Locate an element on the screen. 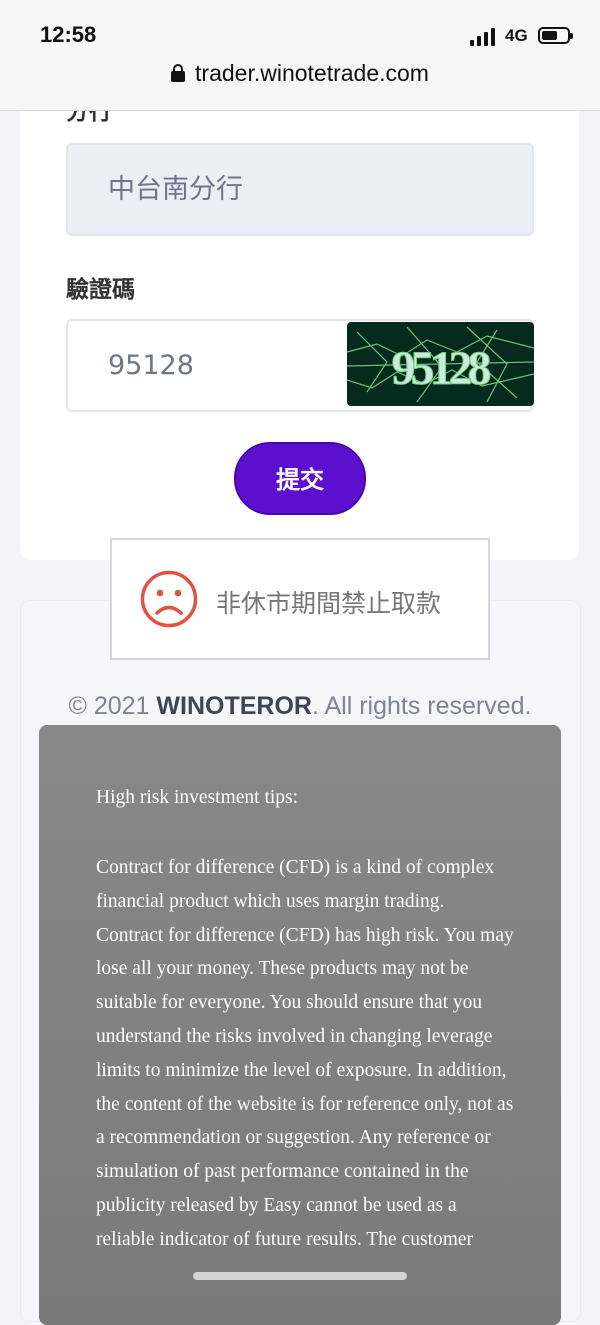  captcha-image: 95128 is located at coordinates (440, 364).